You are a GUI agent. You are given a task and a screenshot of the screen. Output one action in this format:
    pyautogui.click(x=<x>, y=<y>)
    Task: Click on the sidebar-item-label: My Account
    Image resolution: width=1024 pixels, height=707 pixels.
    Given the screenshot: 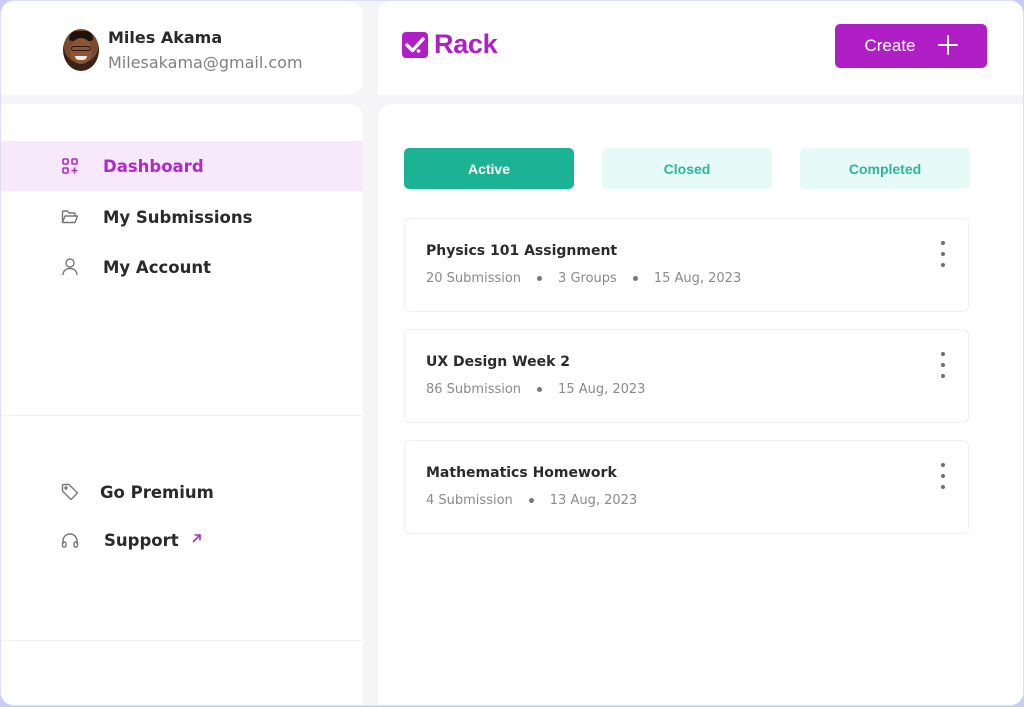 What is the action you would take?
    pyautogui.click(x=157, y=267)
    